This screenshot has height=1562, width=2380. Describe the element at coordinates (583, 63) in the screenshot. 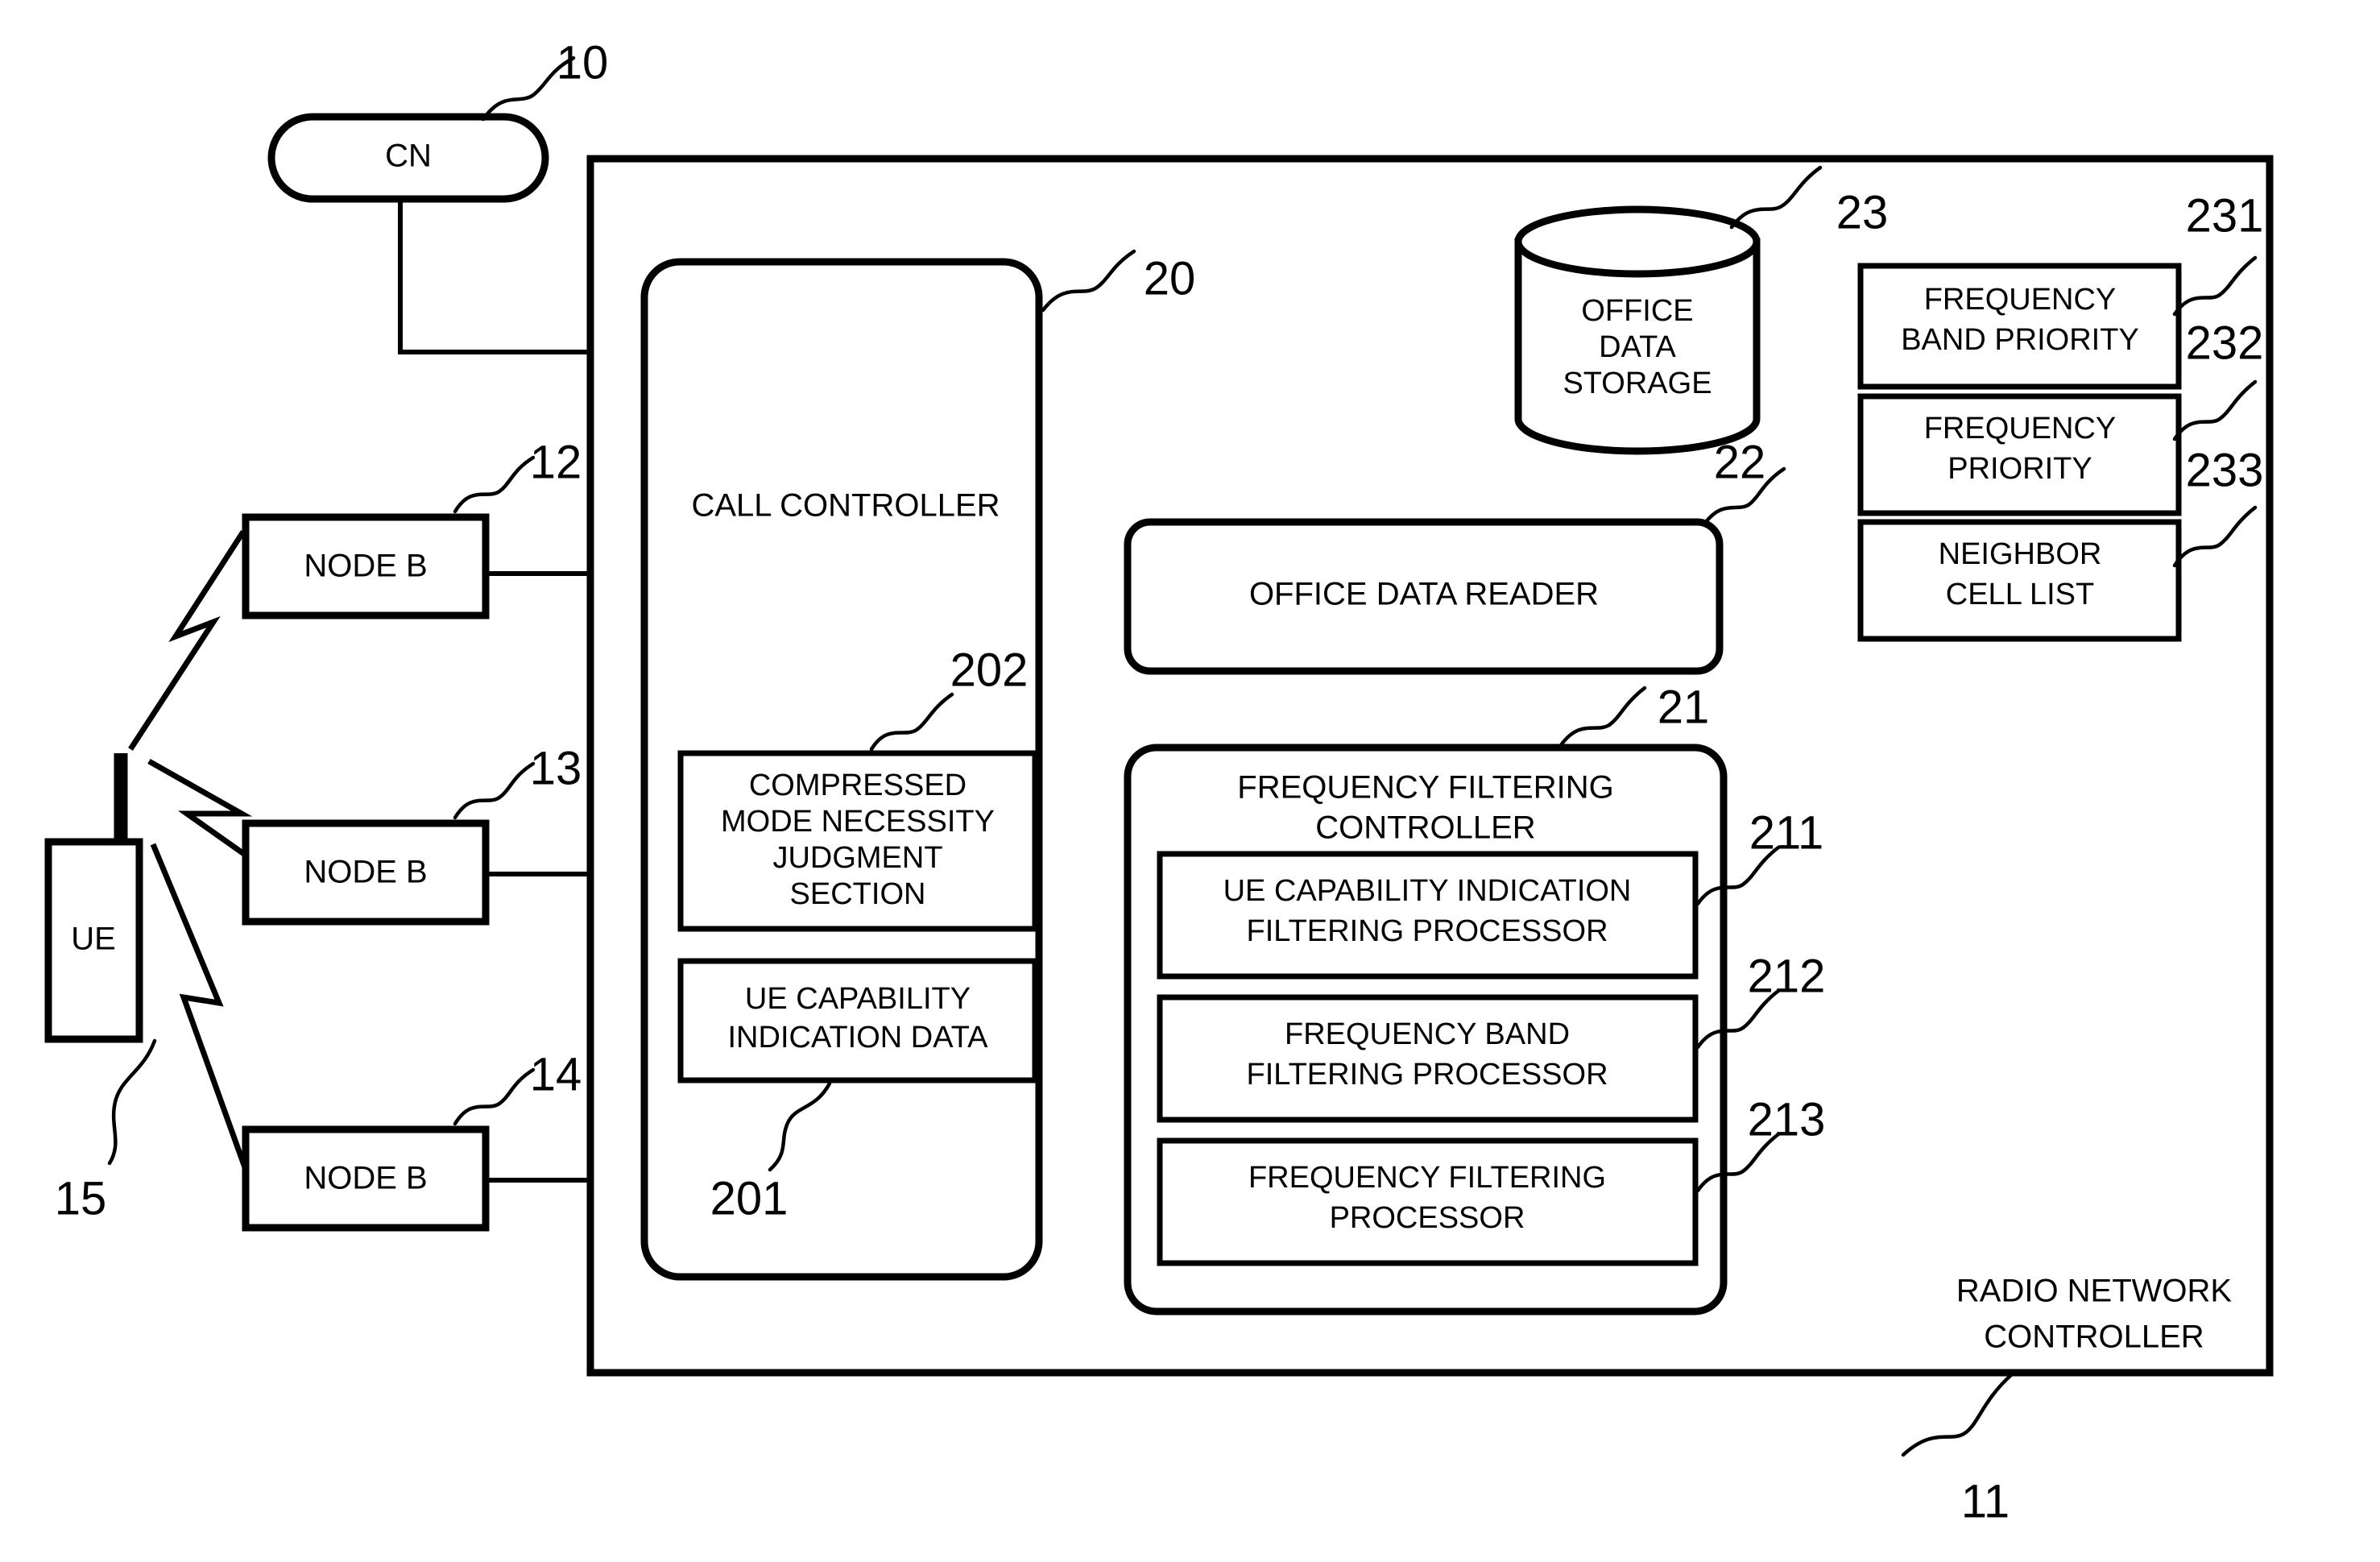

I see `ref-10: 10` at that location.